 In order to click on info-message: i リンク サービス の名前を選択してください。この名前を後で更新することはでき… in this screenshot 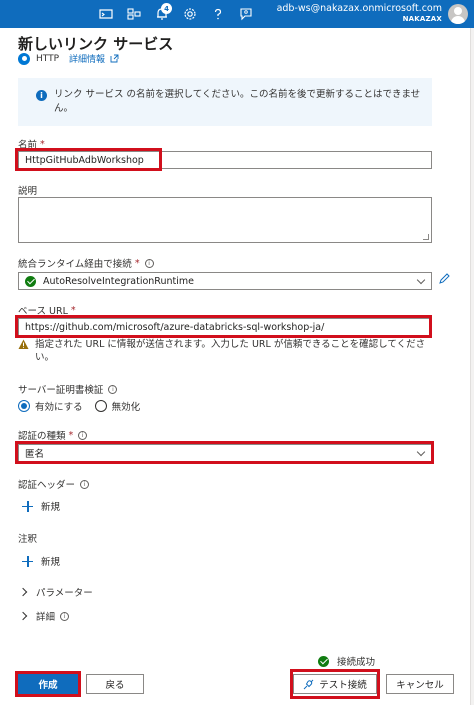, I will do `click(225, 102)`.